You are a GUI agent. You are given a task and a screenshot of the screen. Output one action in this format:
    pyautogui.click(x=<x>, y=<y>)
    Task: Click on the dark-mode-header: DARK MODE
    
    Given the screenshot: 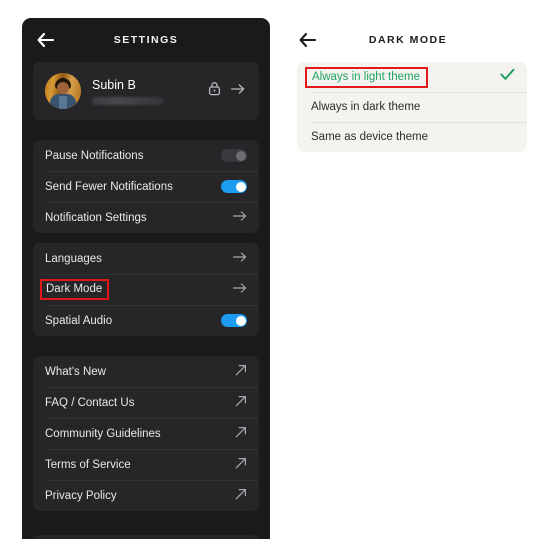 What is the action you would take?
    pyautogui.click(x=408, y=40)
    